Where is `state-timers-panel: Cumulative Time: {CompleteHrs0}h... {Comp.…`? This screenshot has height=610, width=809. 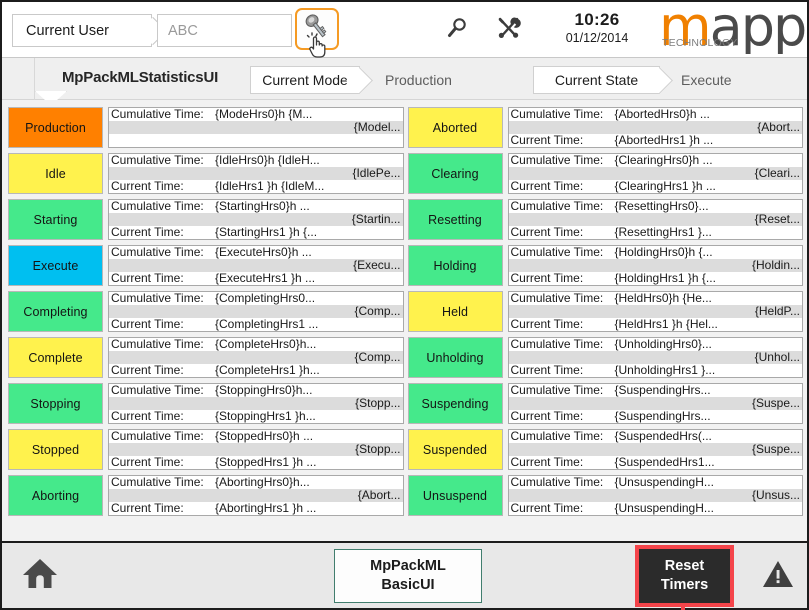
state-timers-panel: Cumulative Time: {CompleteHrs0}h... {Comp.… is located at coordinates (256, 357).